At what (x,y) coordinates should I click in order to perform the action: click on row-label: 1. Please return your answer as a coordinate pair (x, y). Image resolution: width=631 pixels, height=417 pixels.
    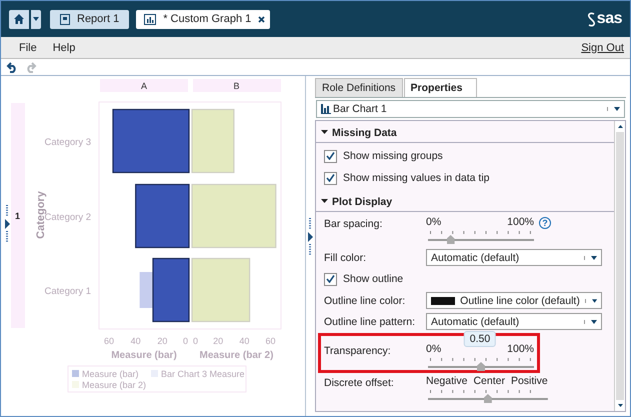
    Looking at the image, I should click on (17, 216).